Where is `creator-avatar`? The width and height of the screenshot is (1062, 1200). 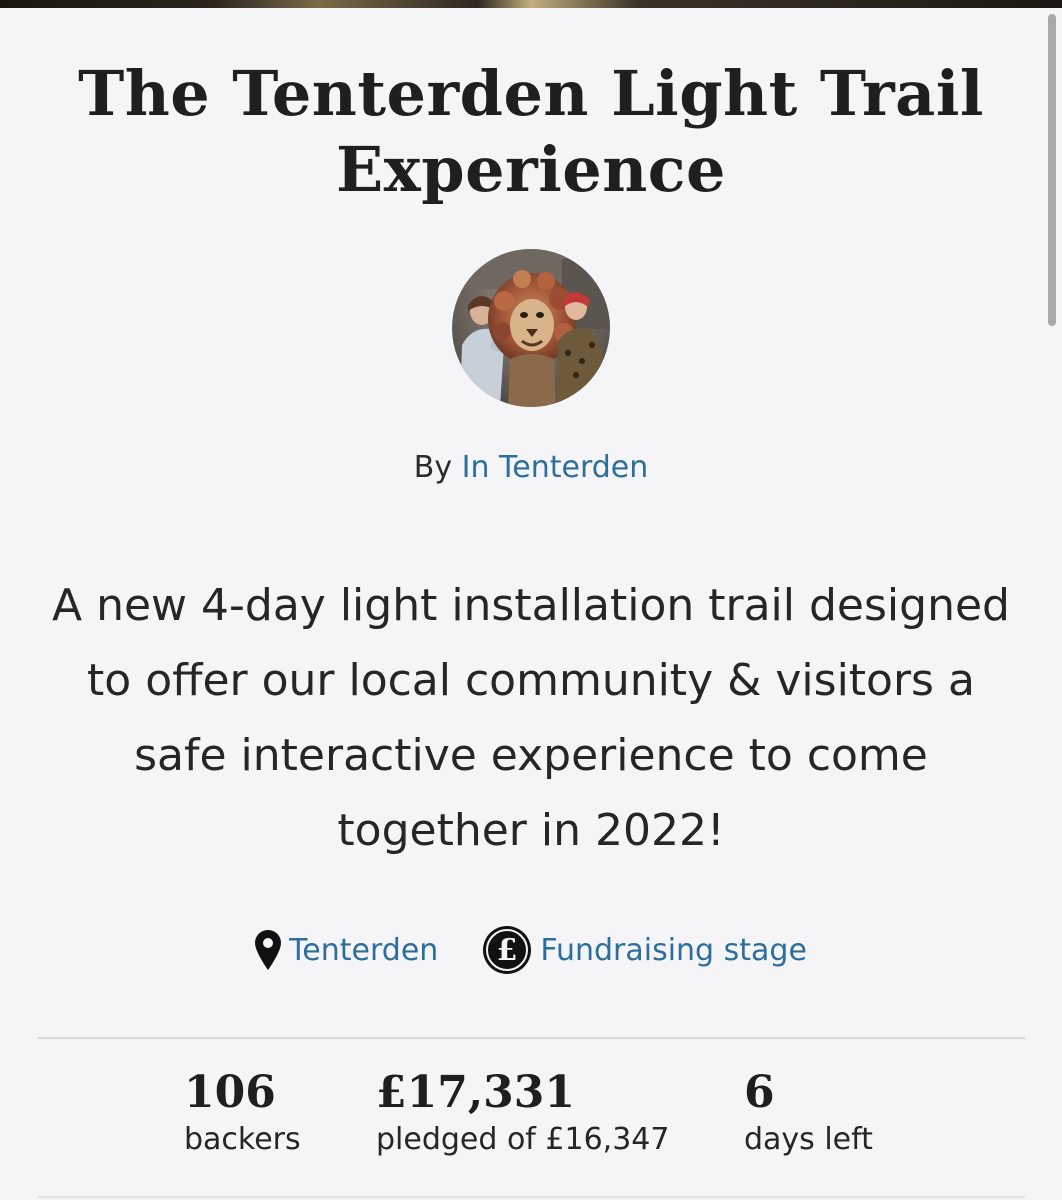 creator-avatar is located at coordinates (531, 328).